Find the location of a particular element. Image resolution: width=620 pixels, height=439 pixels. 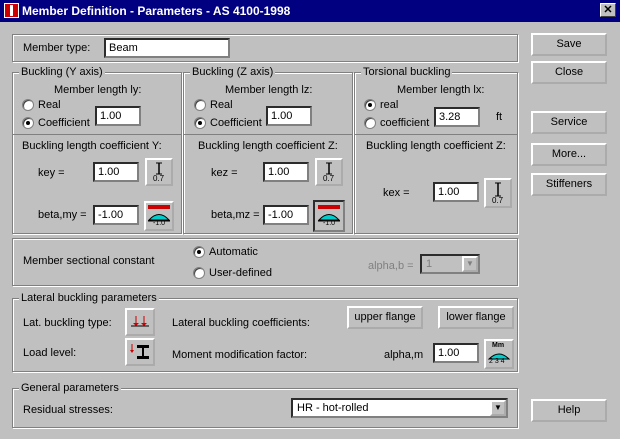

torsional-coef-title: Buckling length coefficient Z: is located at coordinates (436, 146).